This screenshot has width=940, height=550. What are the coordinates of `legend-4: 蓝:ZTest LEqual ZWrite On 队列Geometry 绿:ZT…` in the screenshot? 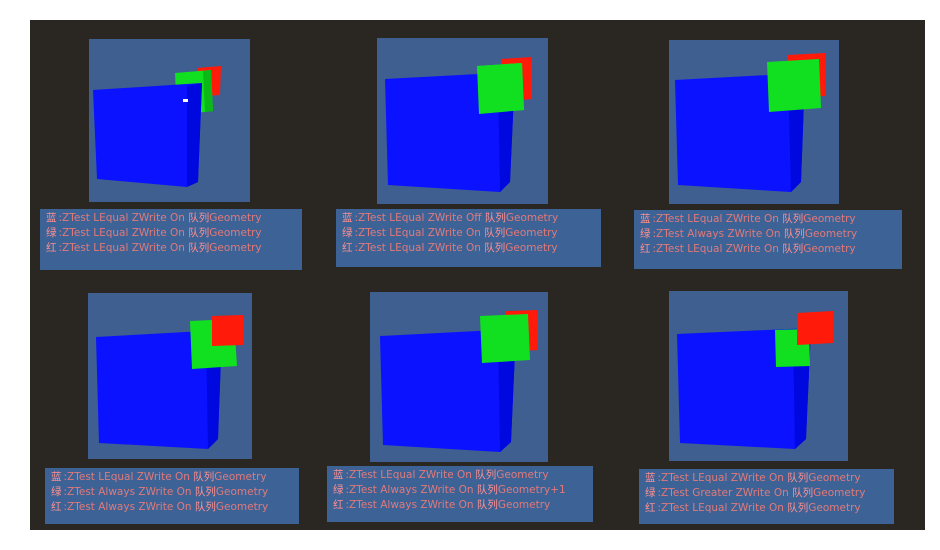 It's located at (172, 496).